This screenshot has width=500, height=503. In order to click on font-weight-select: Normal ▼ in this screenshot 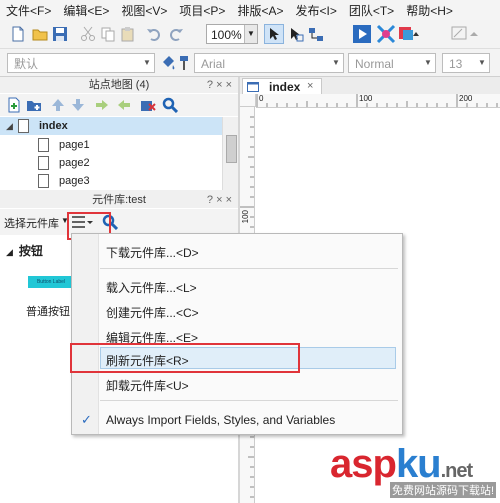, I will do `click(392, 63)`.